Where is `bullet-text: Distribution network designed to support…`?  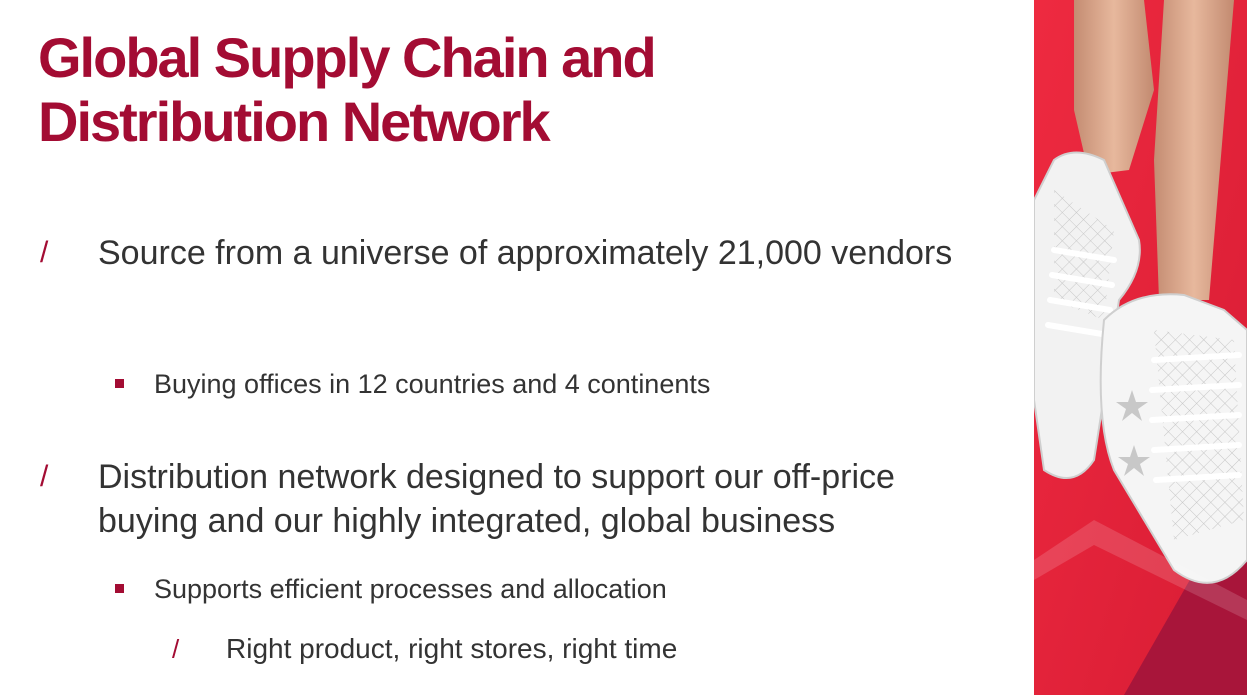
bullet-text: Distribution network designed to support… is located at coordinates (496, 499).